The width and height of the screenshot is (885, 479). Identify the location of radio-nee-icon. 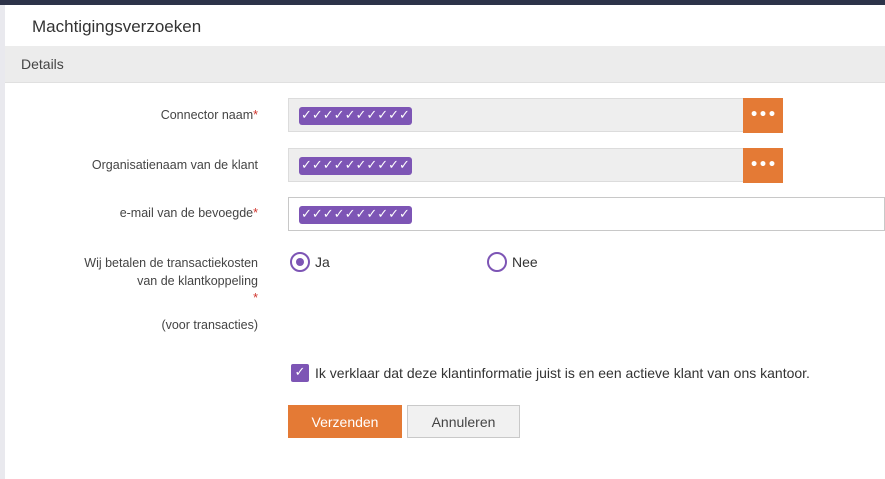
(497, 262).